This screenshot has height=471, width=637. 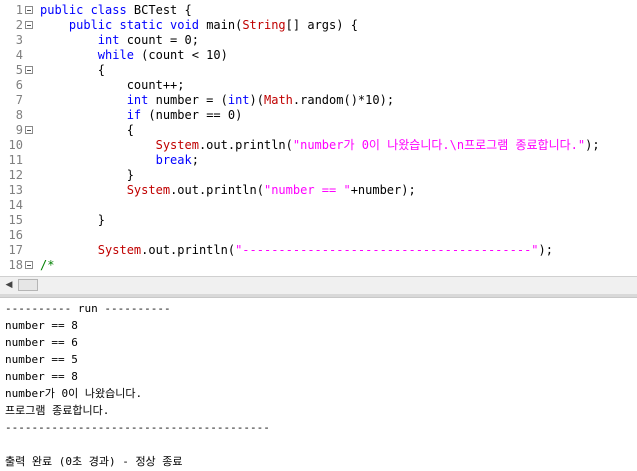 I want to click on code-token: +number);, so click(x=383, y=190).